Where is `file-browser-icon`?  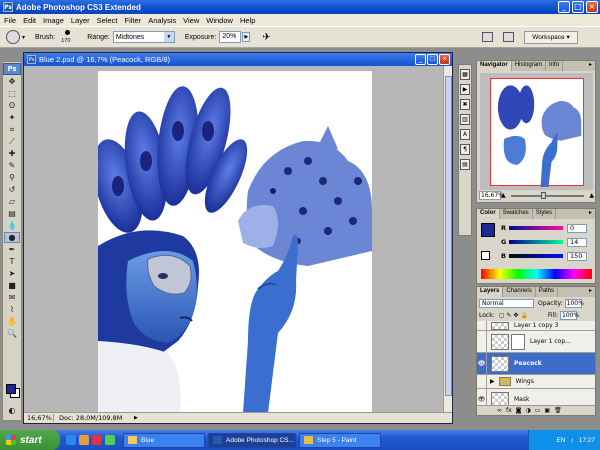
file-browser-icon is located at coordinates (487, 37).